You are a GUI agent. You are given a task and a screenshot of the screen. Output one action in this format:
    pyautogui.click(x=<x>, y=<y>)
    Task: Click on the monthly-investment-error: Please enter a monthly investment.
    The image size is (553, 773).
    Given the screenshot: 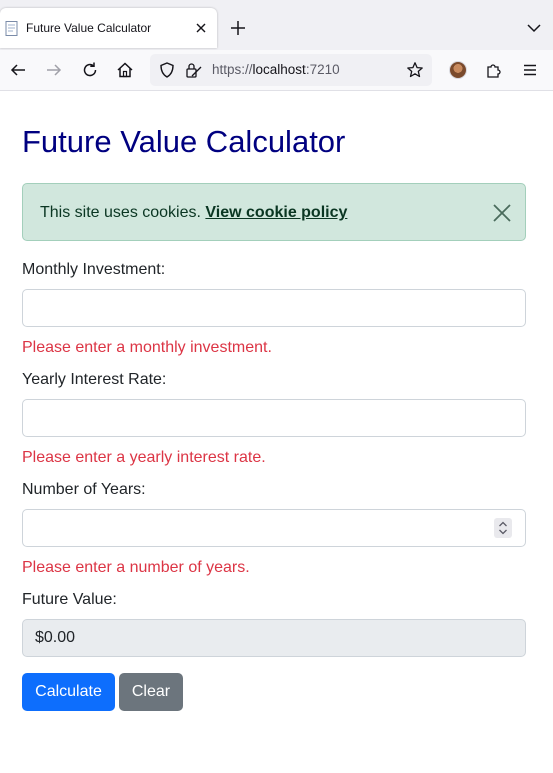 What is the action you would take?
    pyautogui.click(x=147, y=347)
    